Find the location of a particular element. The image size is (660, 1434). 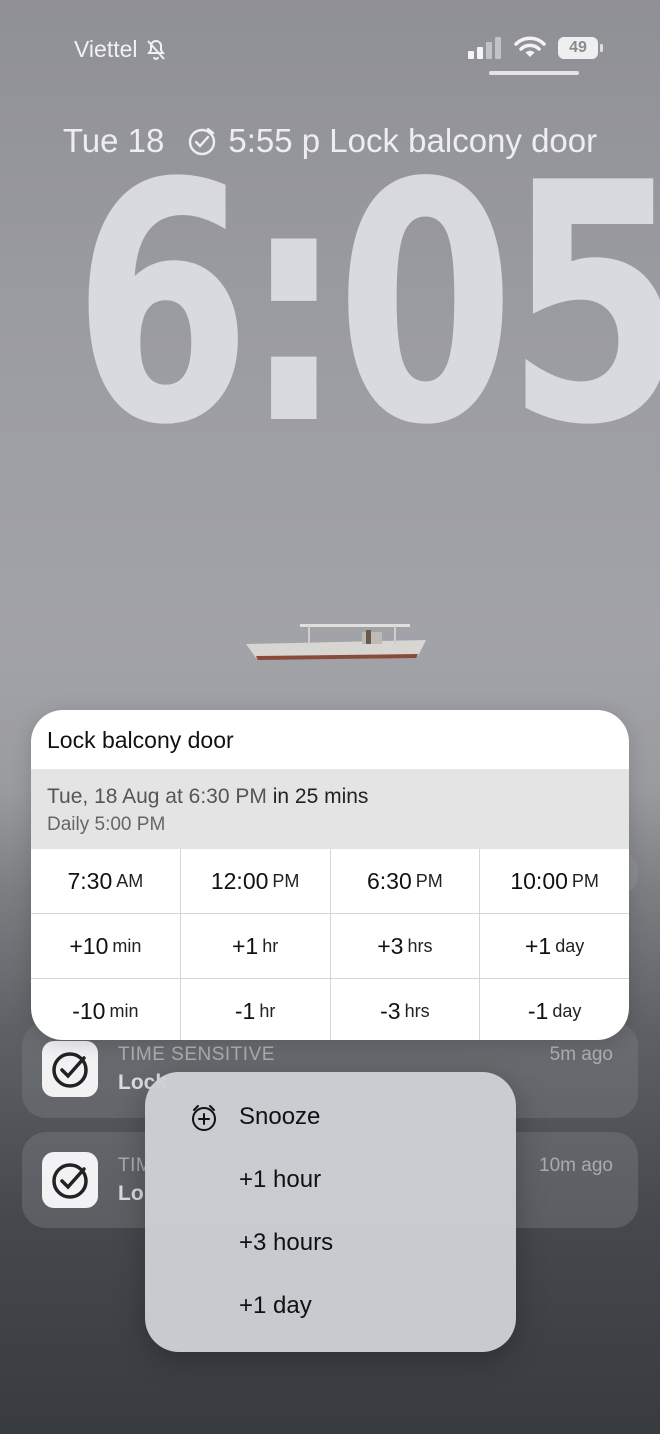

cell-value: -10 is located at coordinates (89, 1010).